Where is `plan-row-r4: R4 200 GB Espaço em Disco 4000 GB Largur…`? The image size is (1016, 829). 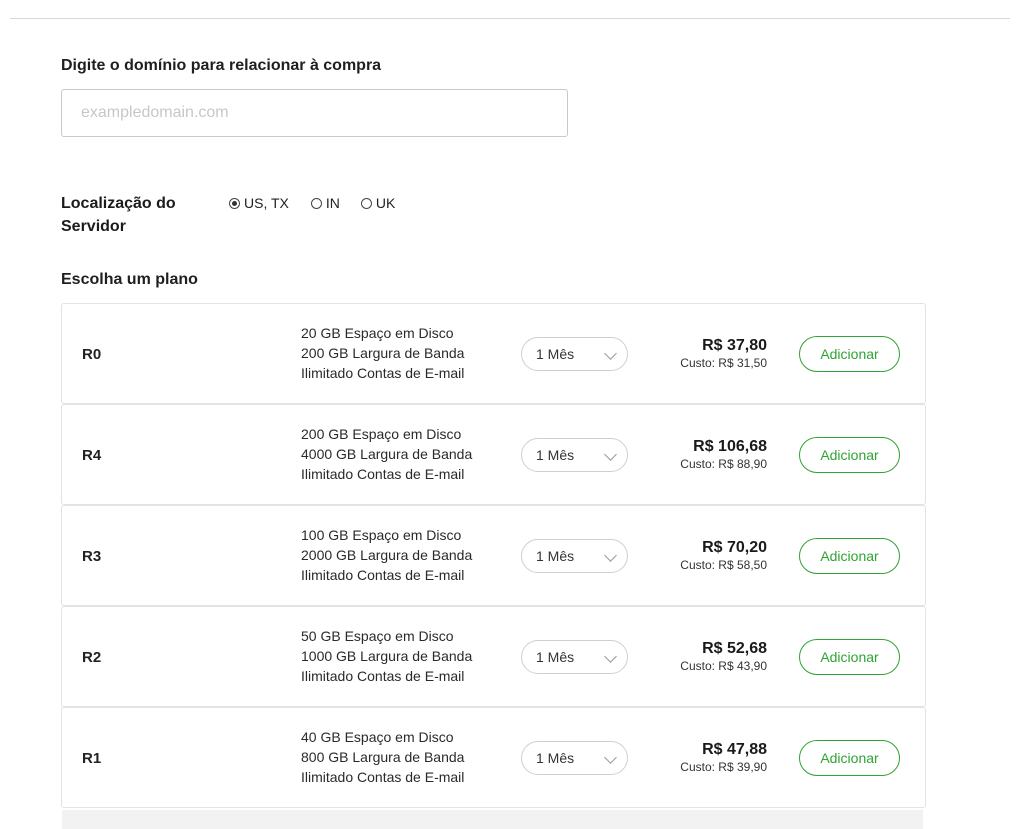 plan-row-r4: R4 200 GB Espaço em Disco 4000 GB Largur… is located at coordinates (493, 454).